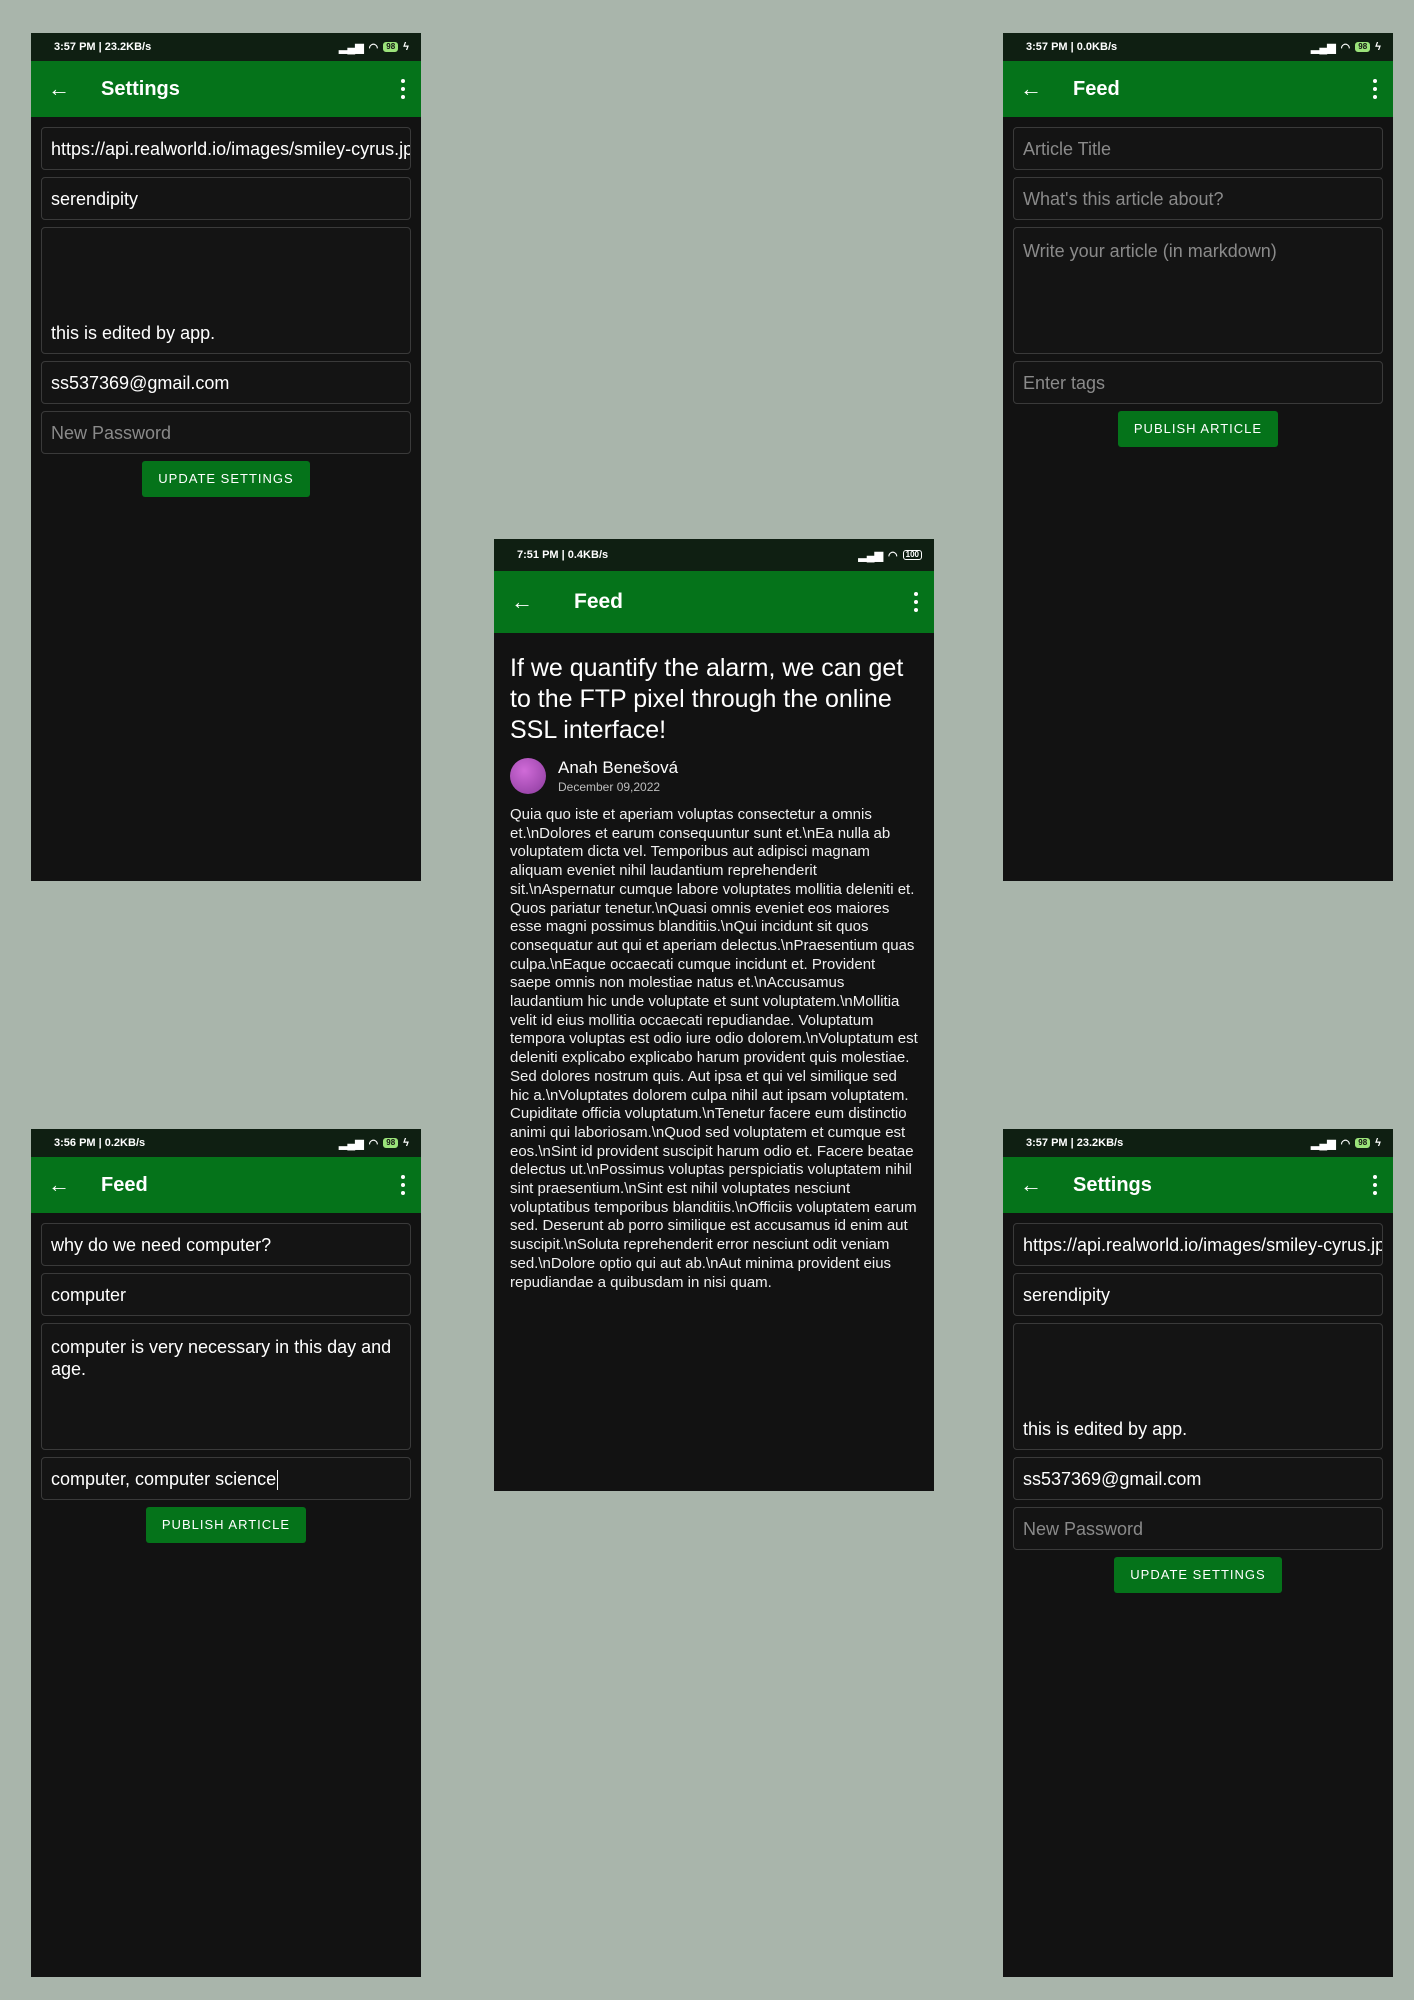 The height and width of the screenshot is (2000, 1414). Describe the element at coordinates (164, 1479) in the screenshot. I see `tags-text: computer, computer science` at that location.